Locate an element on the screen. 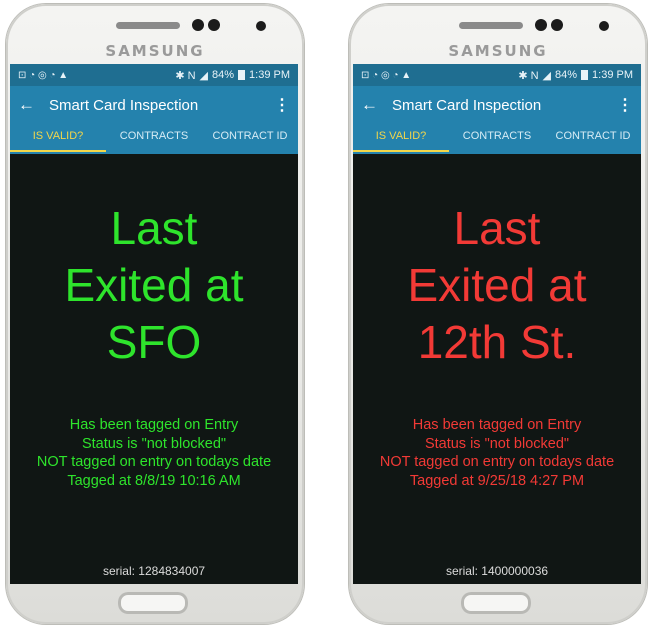 The image size is (649, 629). serial-number: serial: 1284834007 is located at coordinates (154, 571).